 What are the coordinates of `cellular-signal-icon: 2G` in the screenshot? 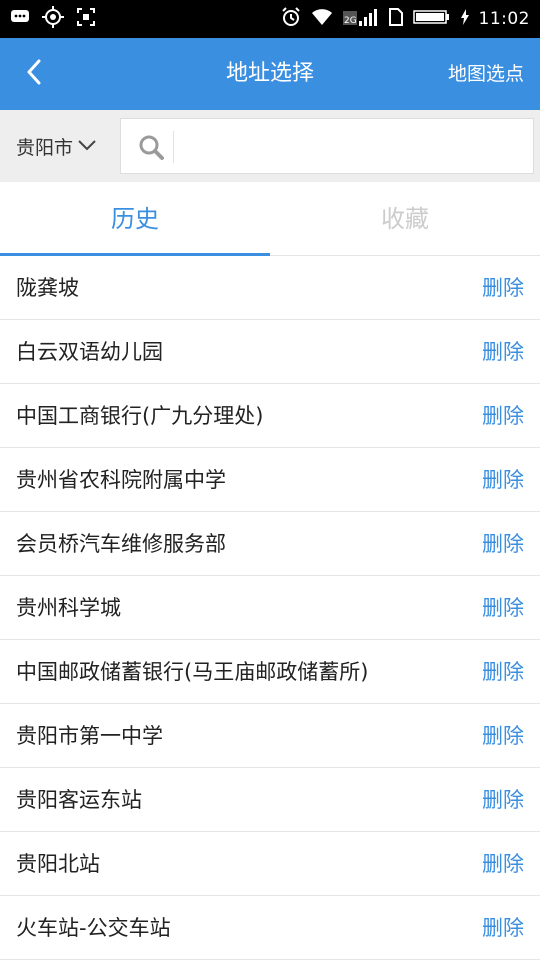 It's located at (360, 19).